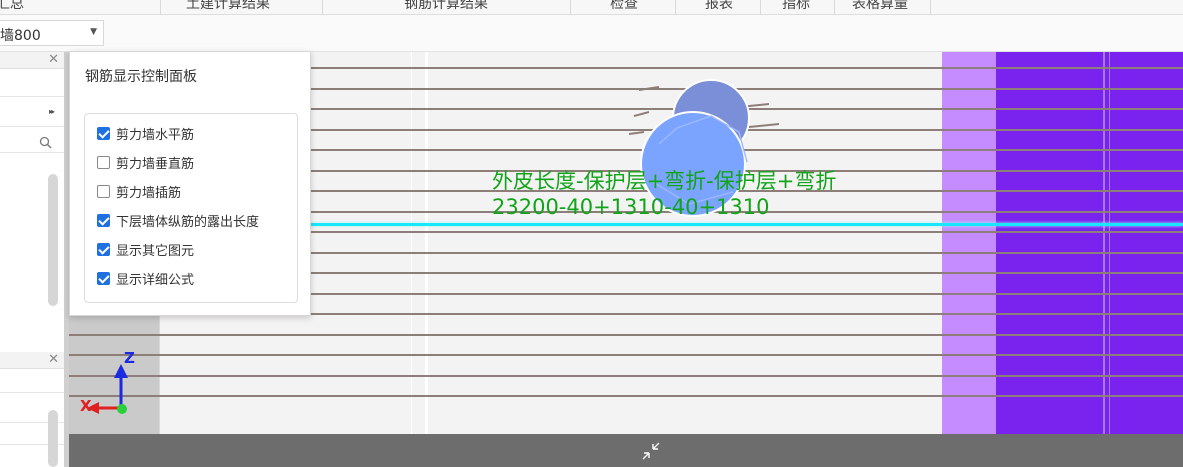 The height and width of the screenshot is (467, 1183). Describe the element at coordinates (664, 181) in the screenshot. I see `formula-label-line1: 外皮长度-保护层+弯折-保护层+弯折` at that location.